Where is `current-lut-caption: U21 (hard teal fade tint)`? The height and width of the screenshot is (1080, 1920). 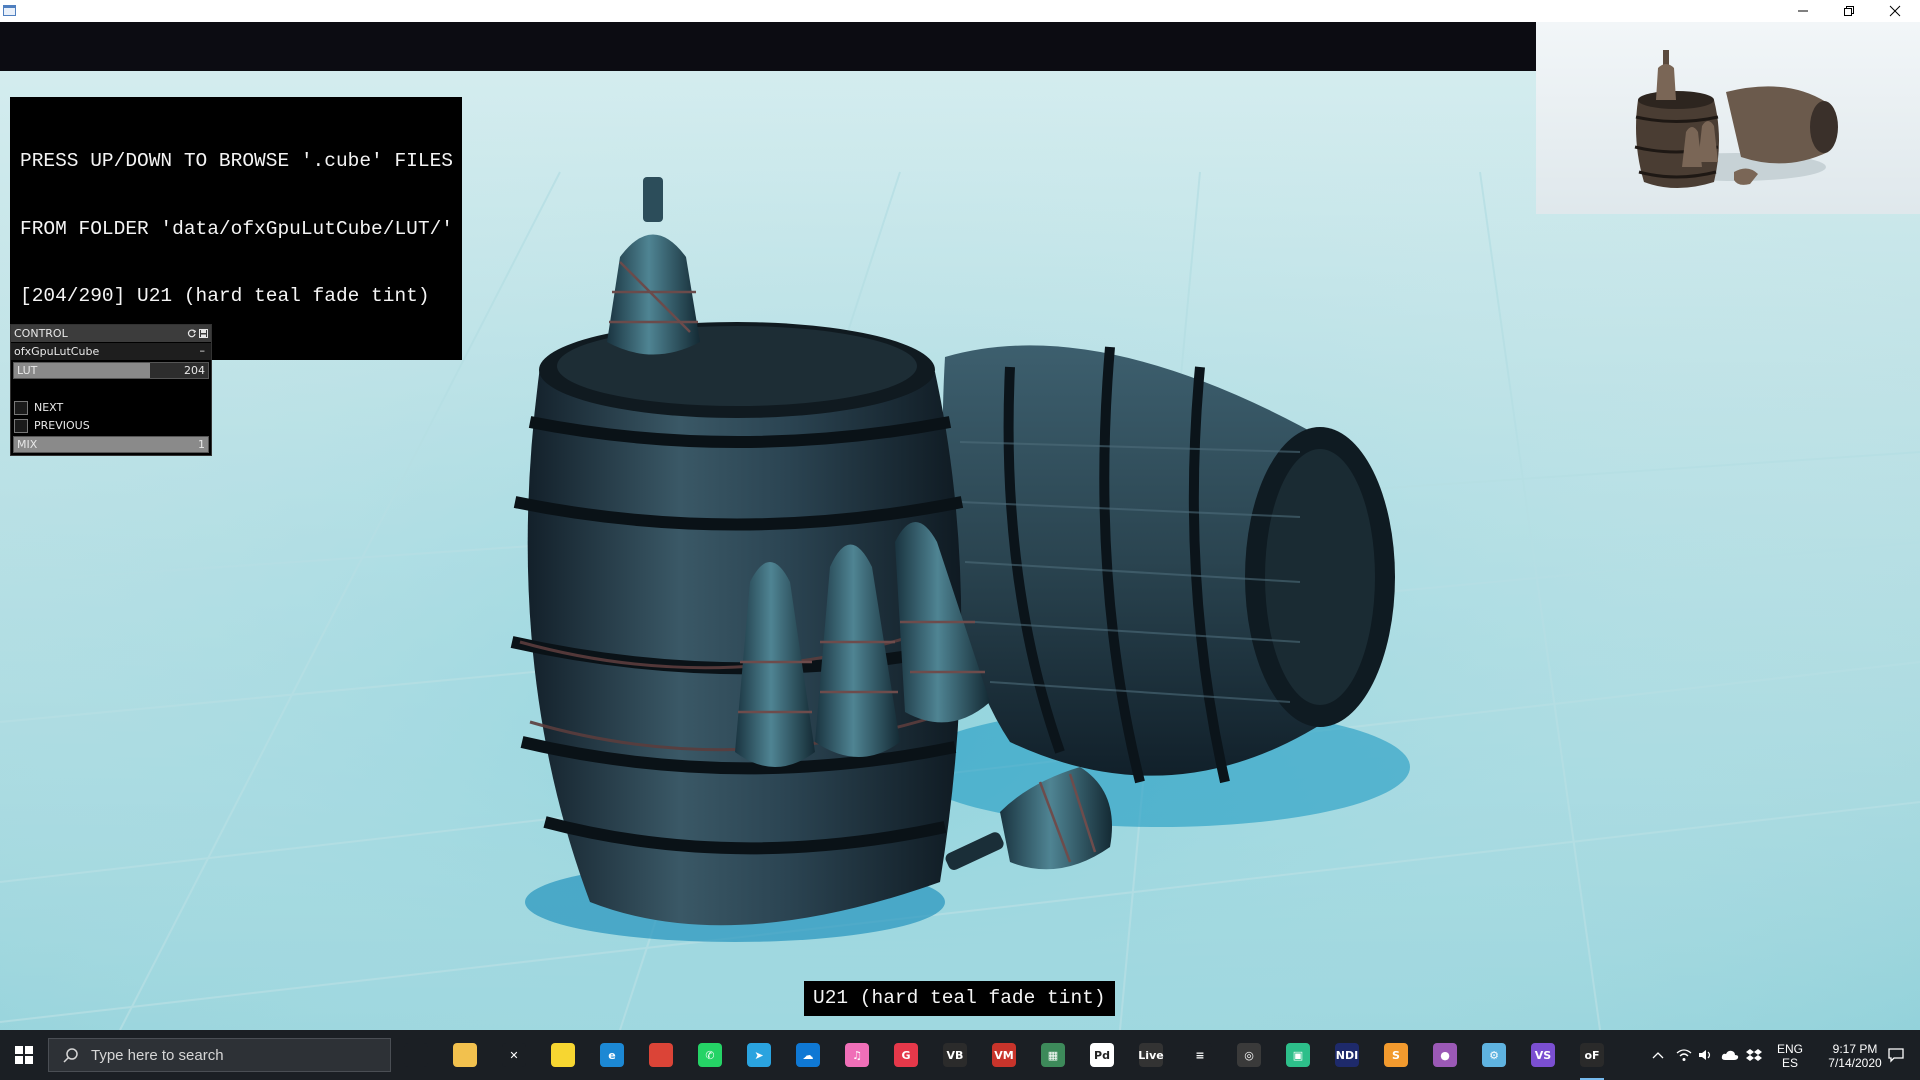 current-lut-caption: U21 (hard teal fade tint) is located at coordinates (959, 998).